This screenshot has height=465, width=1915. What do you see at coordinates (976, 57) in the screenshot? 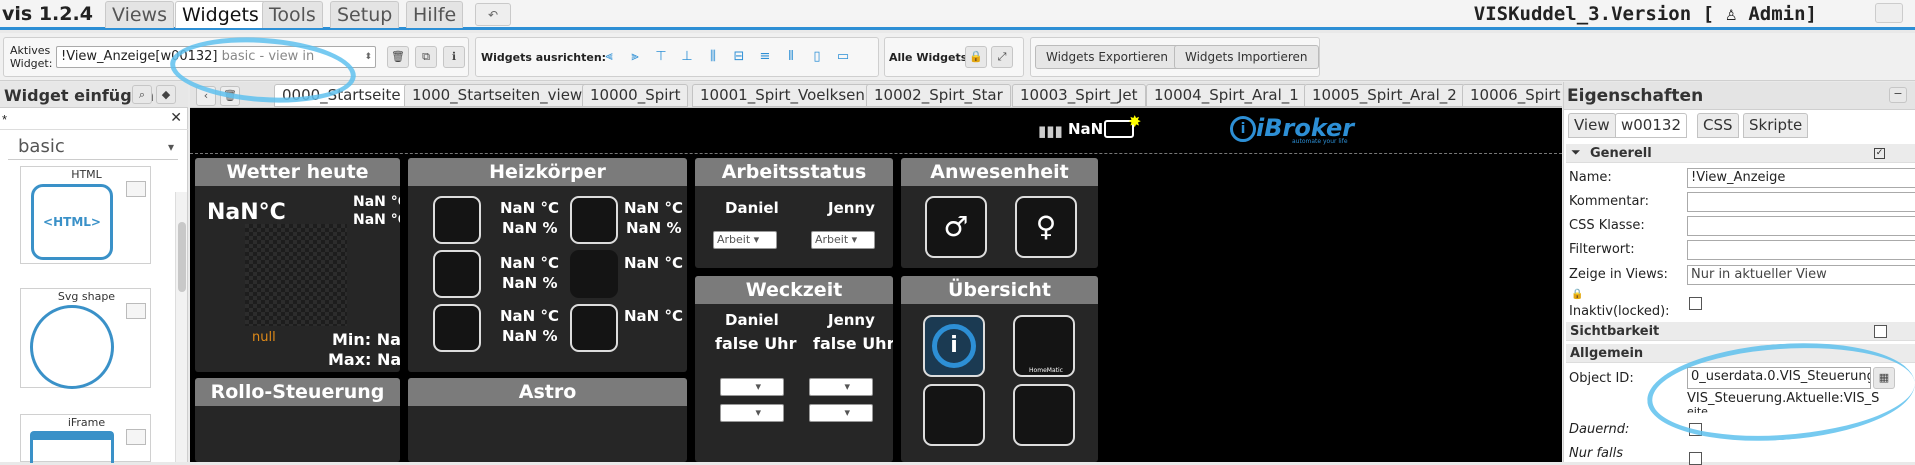
I see `lock-icon: 🔒` at bounding box center [976, 57].